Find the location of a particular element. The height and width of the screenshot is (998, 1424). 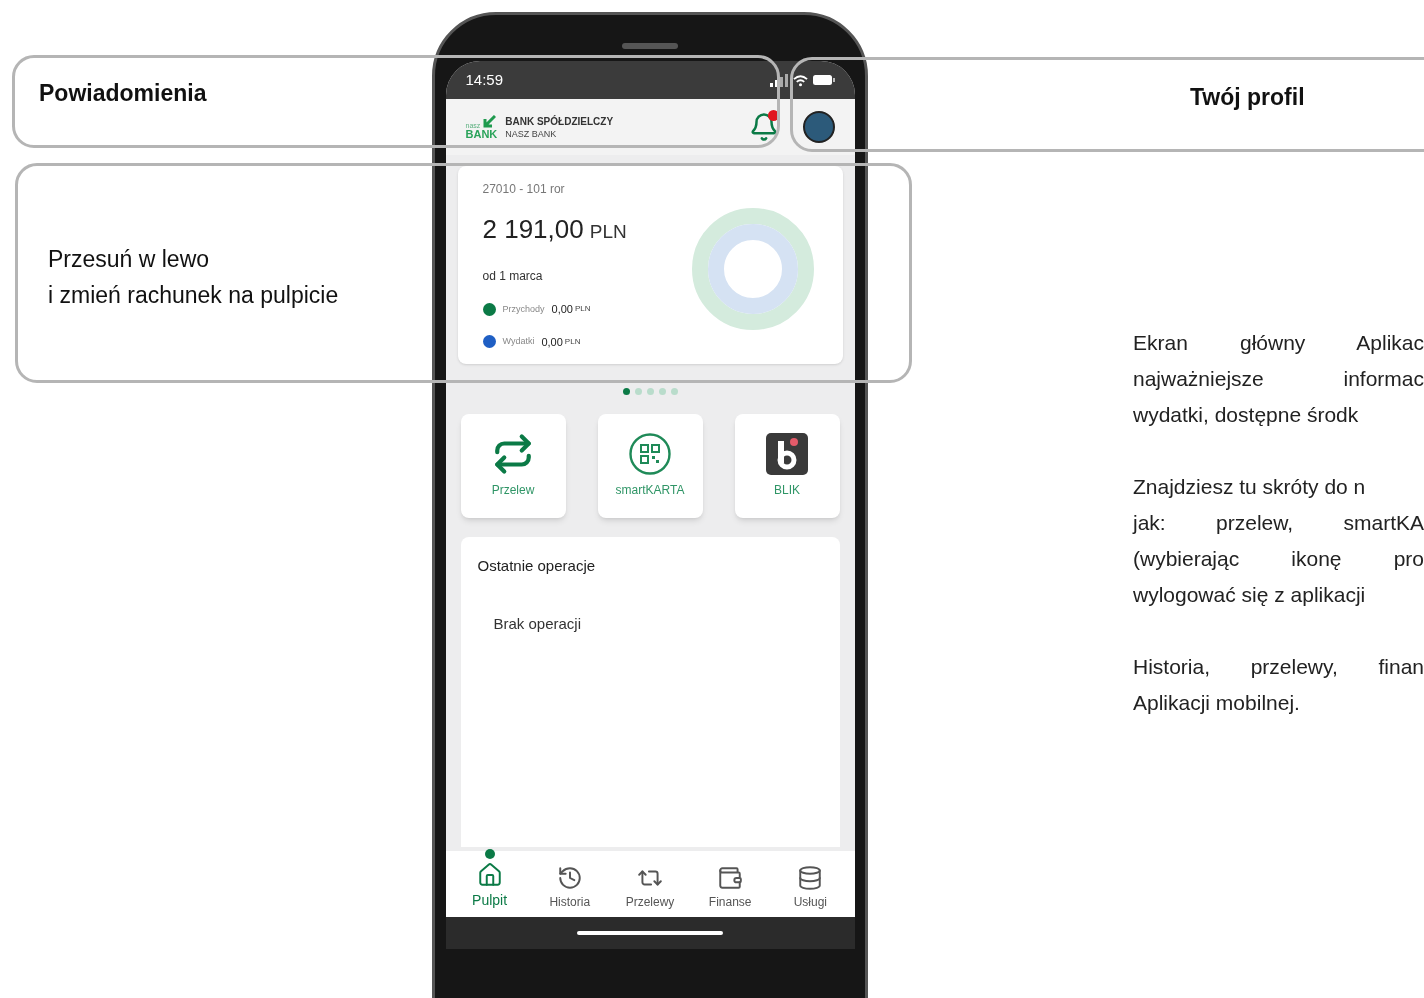

nav-tab: Historia is located at coordinates (569, 888).